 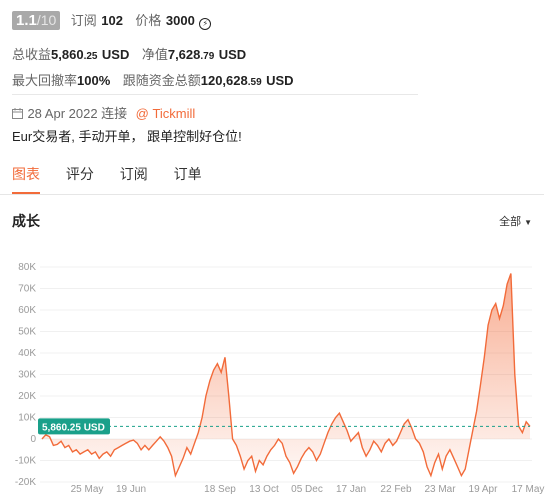 What do you see at coordinates (484, 489) in the screenshot?
I see `x-tick-label: 19 Apr` at bounding box center [484, 489].